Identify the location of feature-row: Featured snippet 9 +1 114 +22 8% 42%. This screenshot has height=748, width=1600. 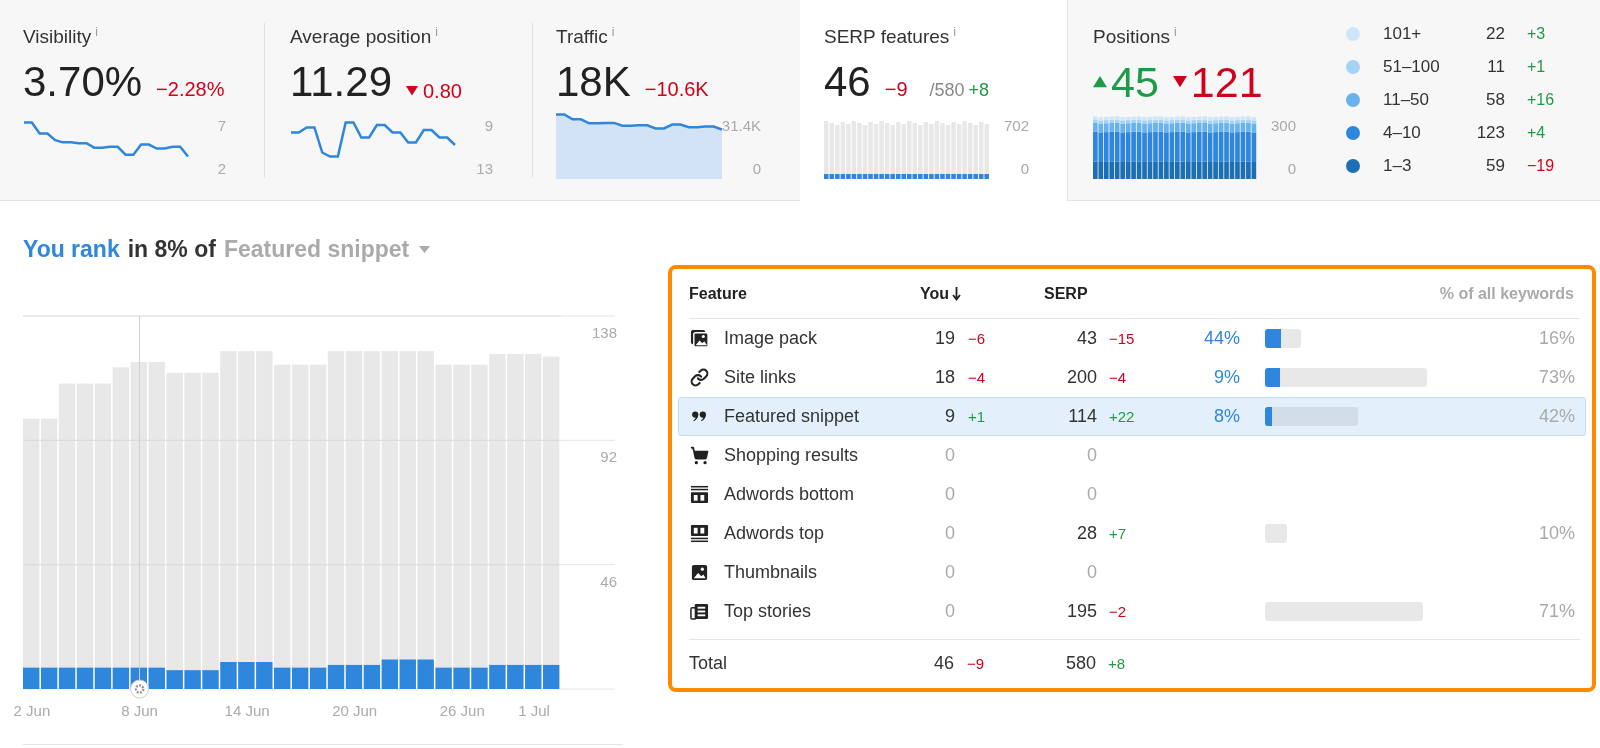
(1132, 416).